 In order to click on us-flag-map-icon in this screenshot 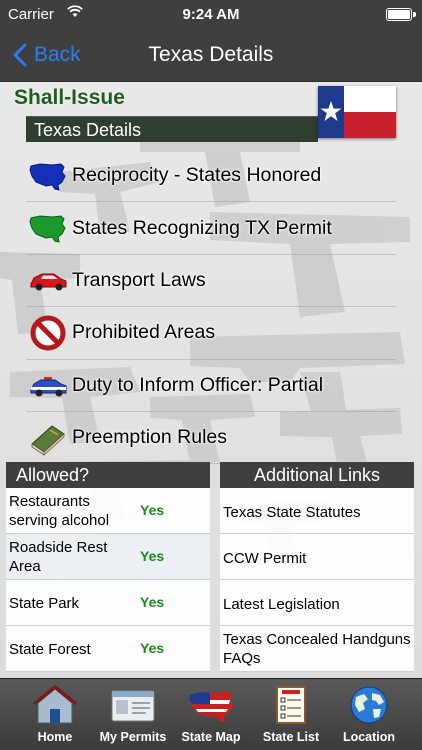, I will do `click(211, 706)`.